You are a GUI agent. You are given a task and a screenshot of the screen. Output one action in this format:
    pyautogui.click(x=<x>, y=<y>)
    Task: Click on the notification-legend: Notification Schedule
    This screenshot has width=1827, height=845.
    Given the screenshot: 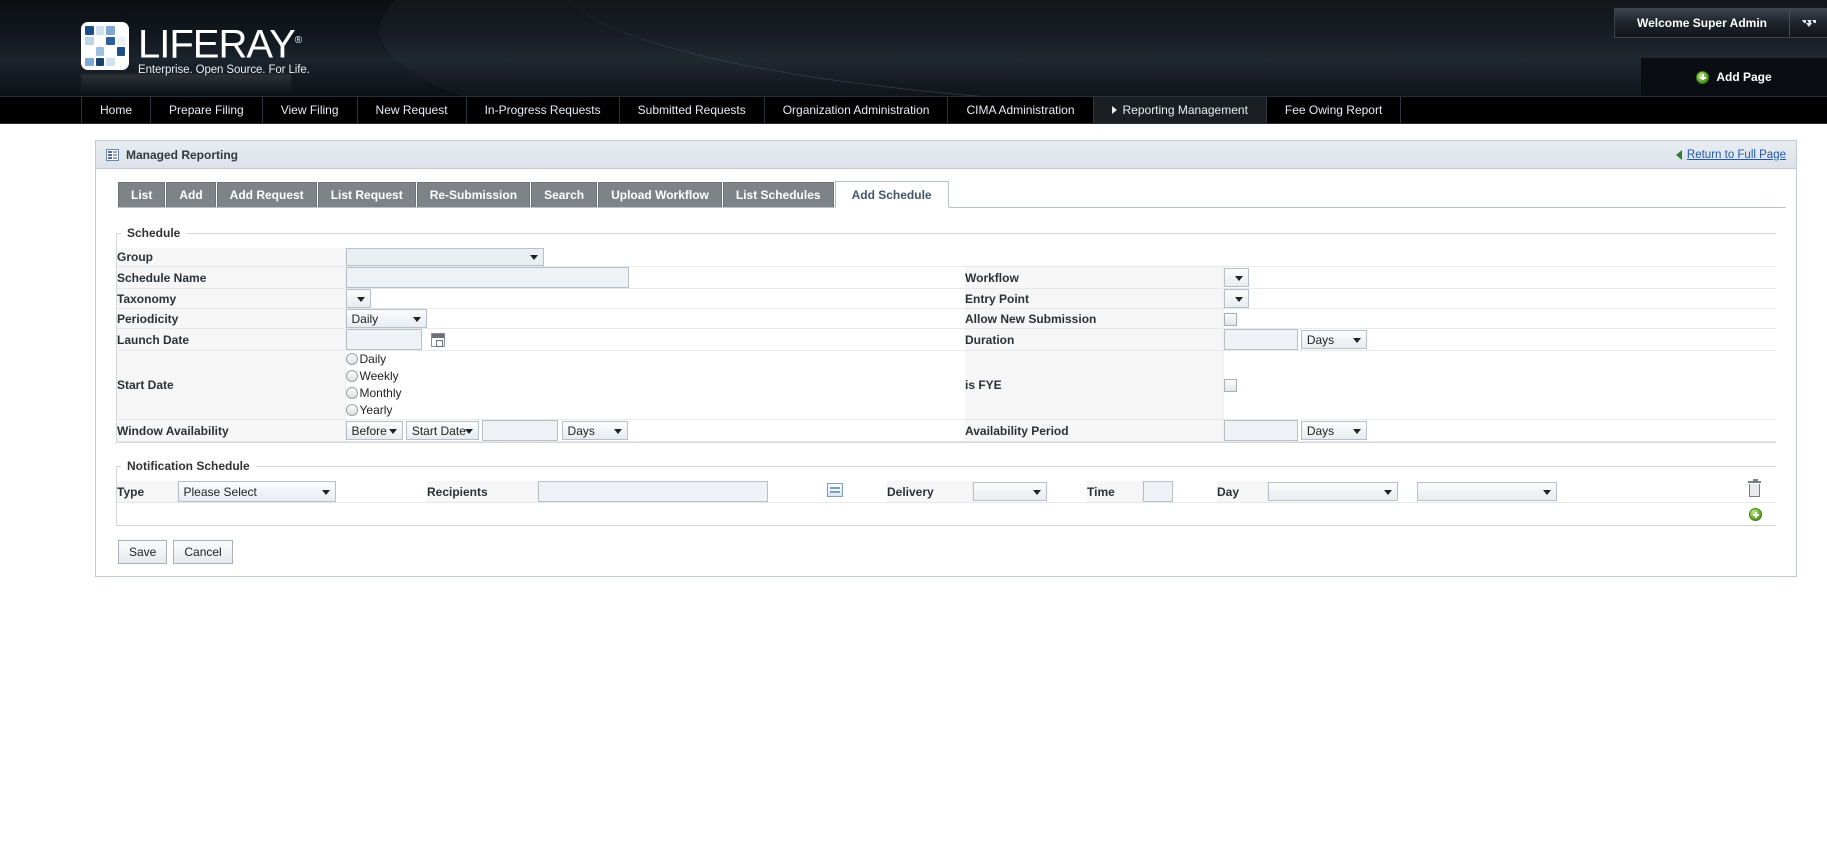 What is the action you would take?
    pyautogui.click(x=188, y=466)
    